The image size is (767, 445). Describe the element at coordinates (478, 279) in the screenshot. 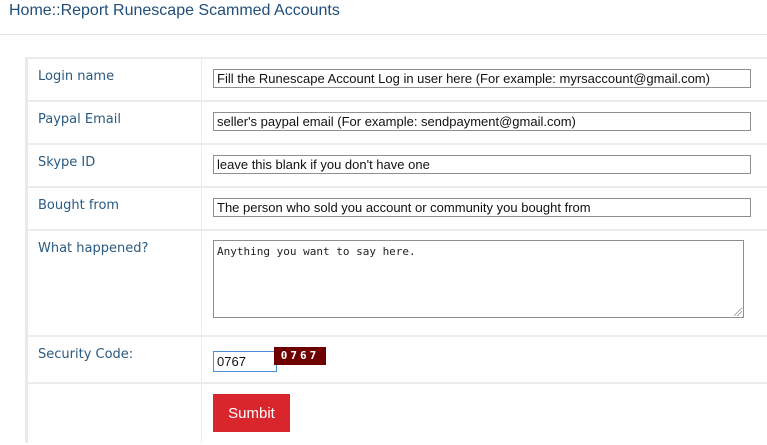

I see `what-happened-textarea: Anything you want to say here.` at that location.